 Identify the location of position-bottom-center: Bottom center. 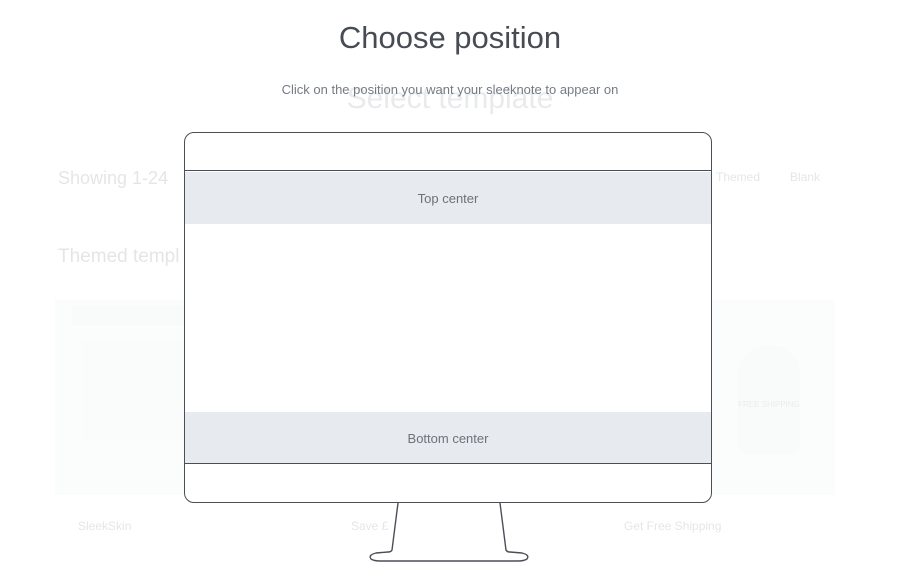
(448, 438).